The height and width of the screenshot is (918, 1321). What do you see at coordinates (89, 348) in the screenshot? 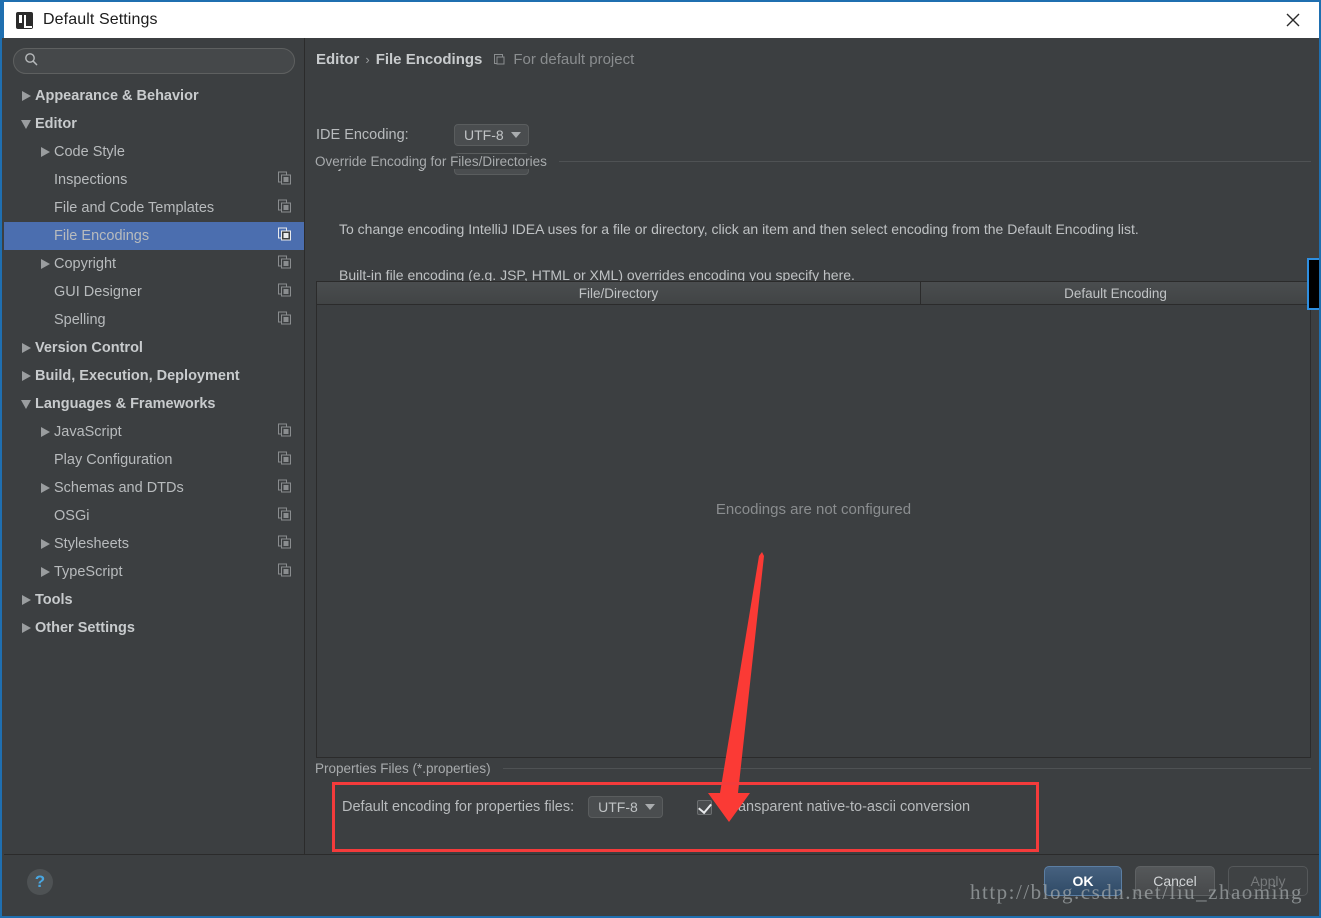
I see `sidebar-item-label: Version Control` at bounding box center [89, 348].